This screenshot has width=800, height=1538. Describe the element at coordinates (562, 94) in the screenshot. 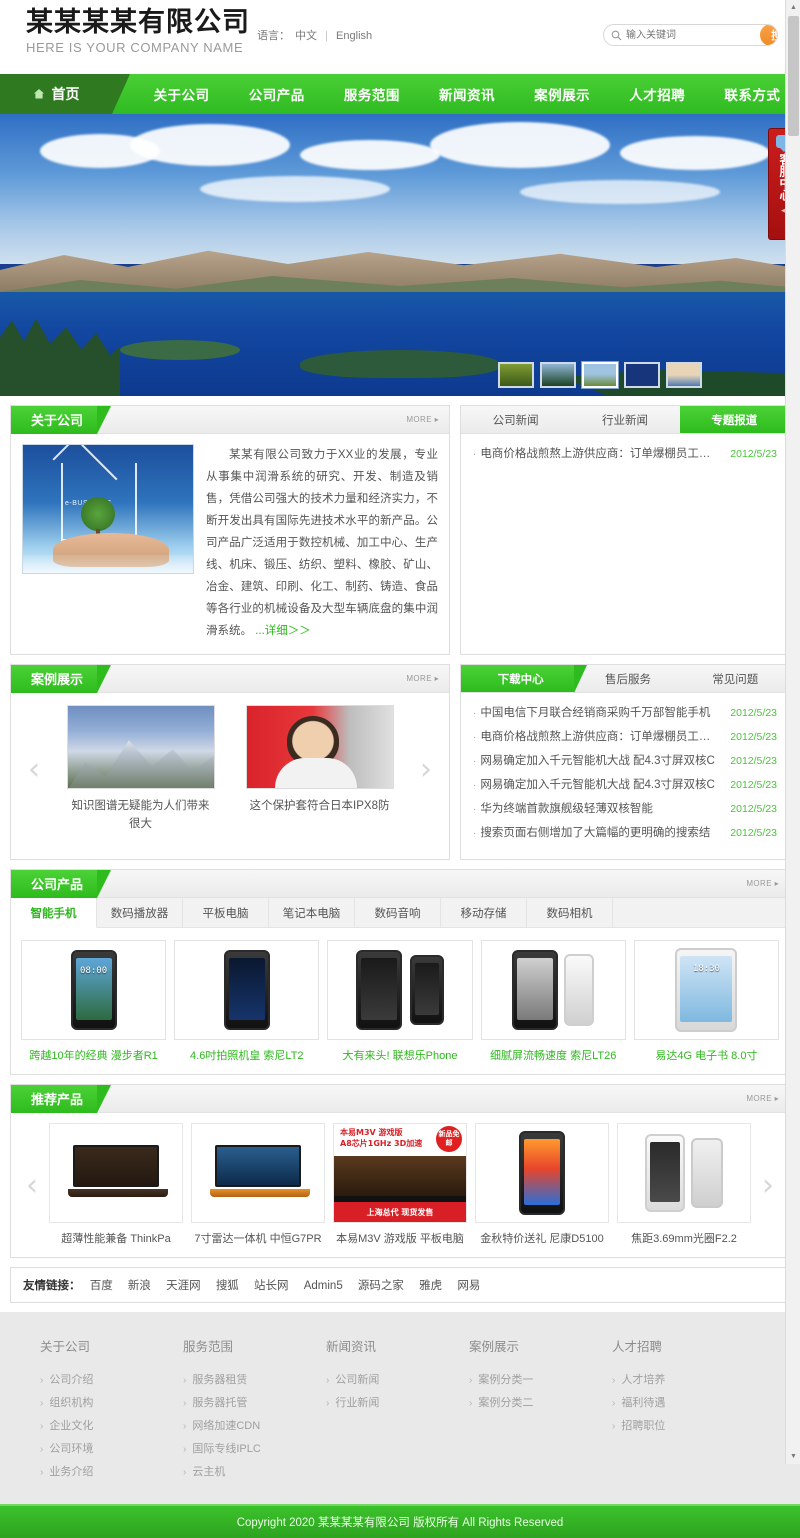

I see `nav-item-cases: 案例展示` at that location.